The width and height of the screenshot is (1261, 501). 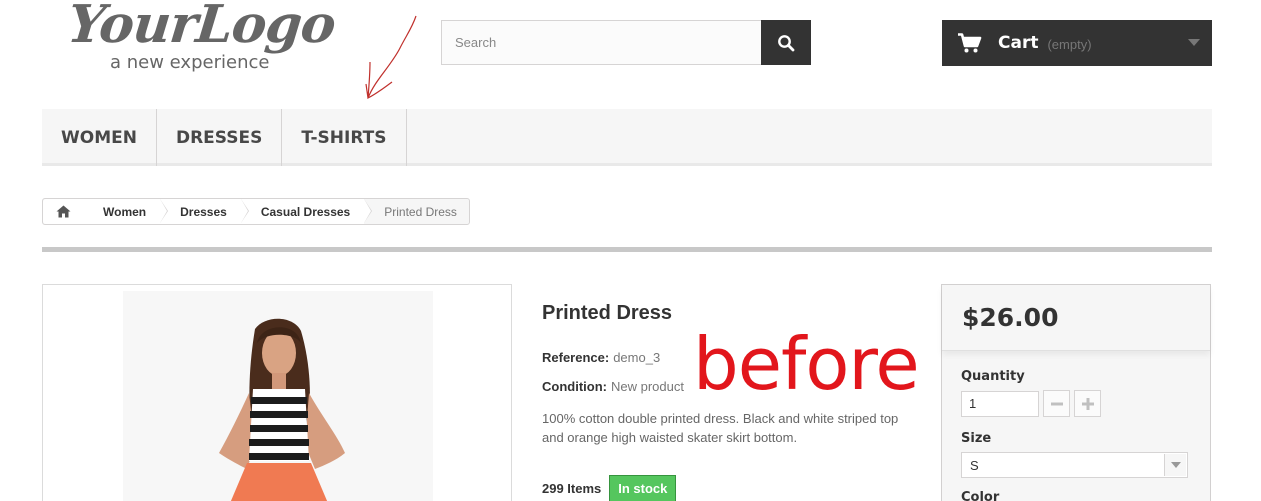 What do you see at coordinates (204, 211) in the screenshot?
I see `breadcrumb-item-dresses: Dresses` at bounding box center [204, 211].